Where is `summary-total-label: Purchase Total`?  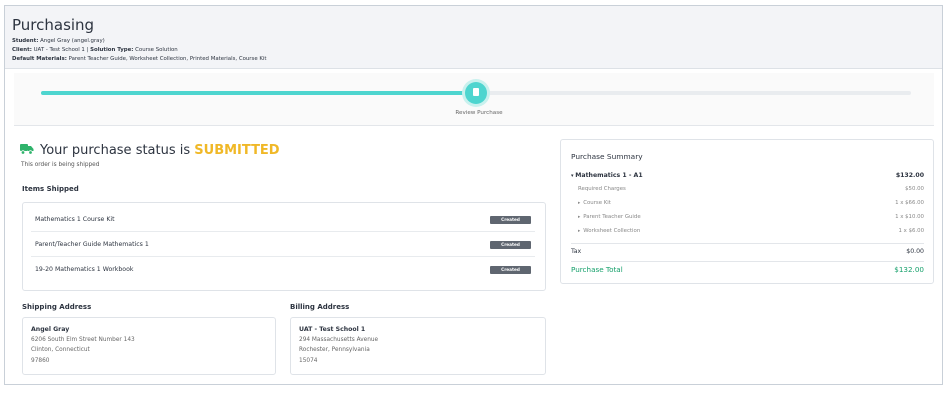 summary-total-label: Purchase Total is located at coordinates (597, 269).